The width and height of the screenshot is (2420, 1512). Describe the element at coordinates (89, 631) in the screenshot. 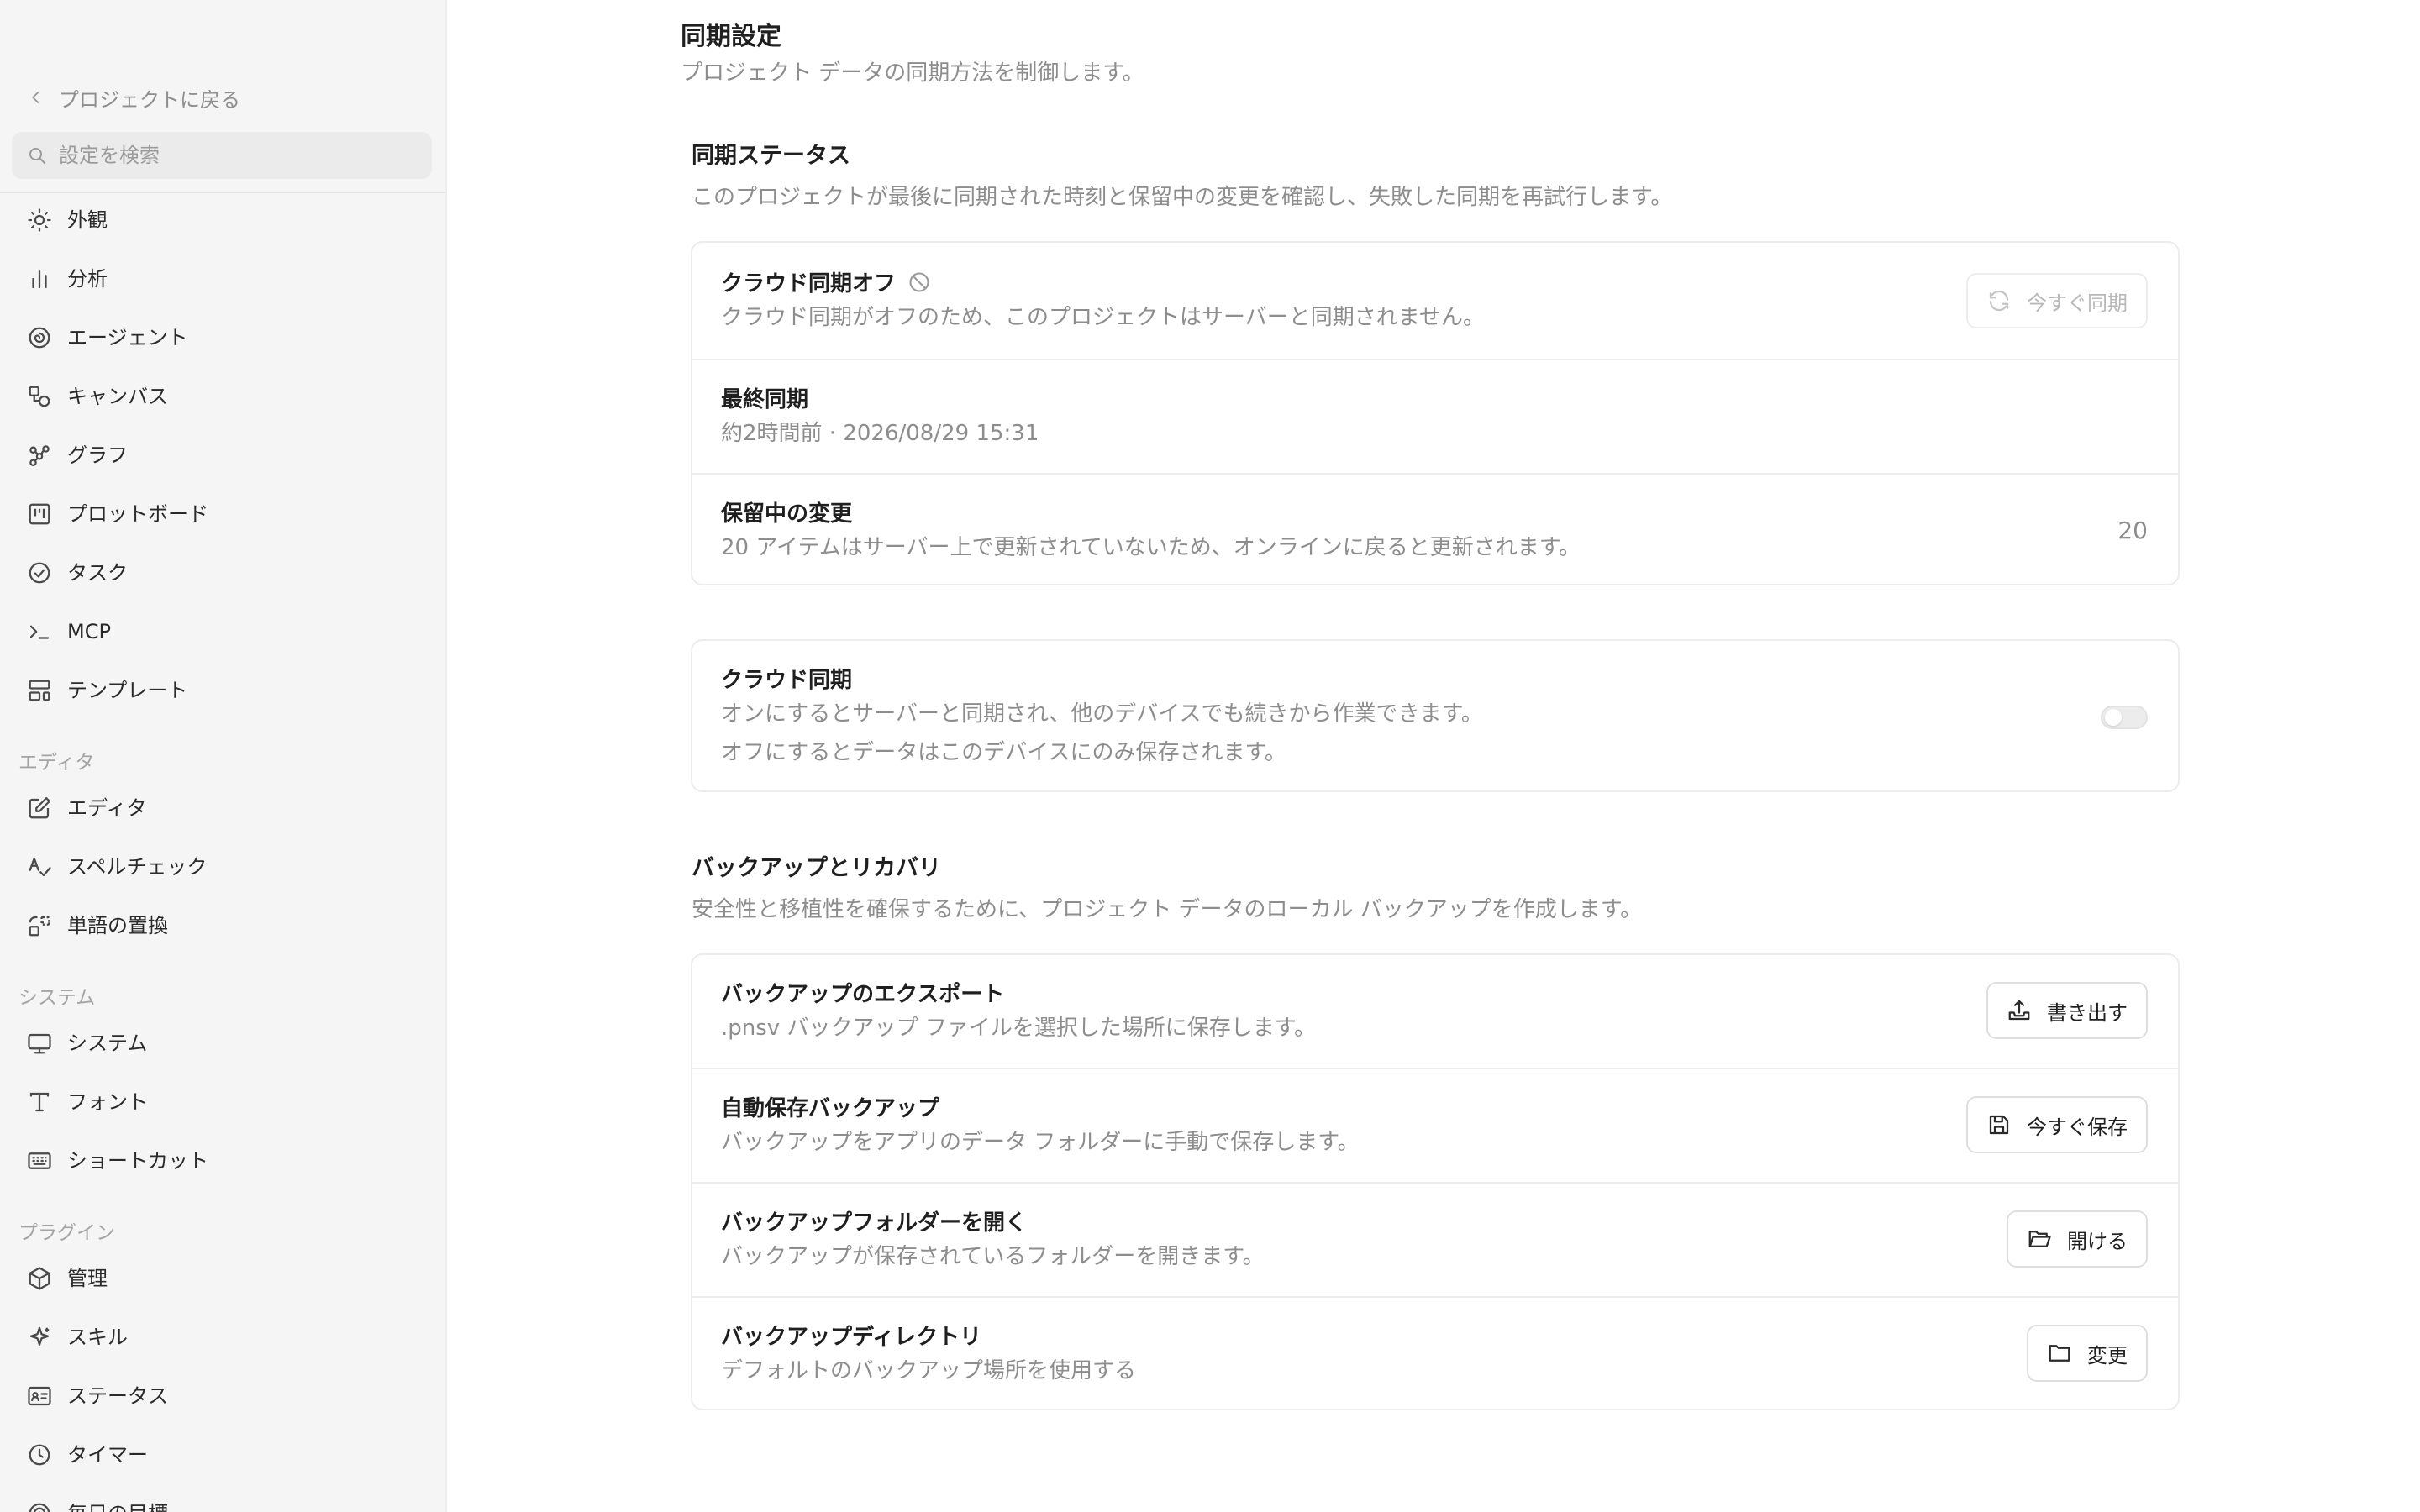

I see `sidebar-item-label: MCP` at that location.